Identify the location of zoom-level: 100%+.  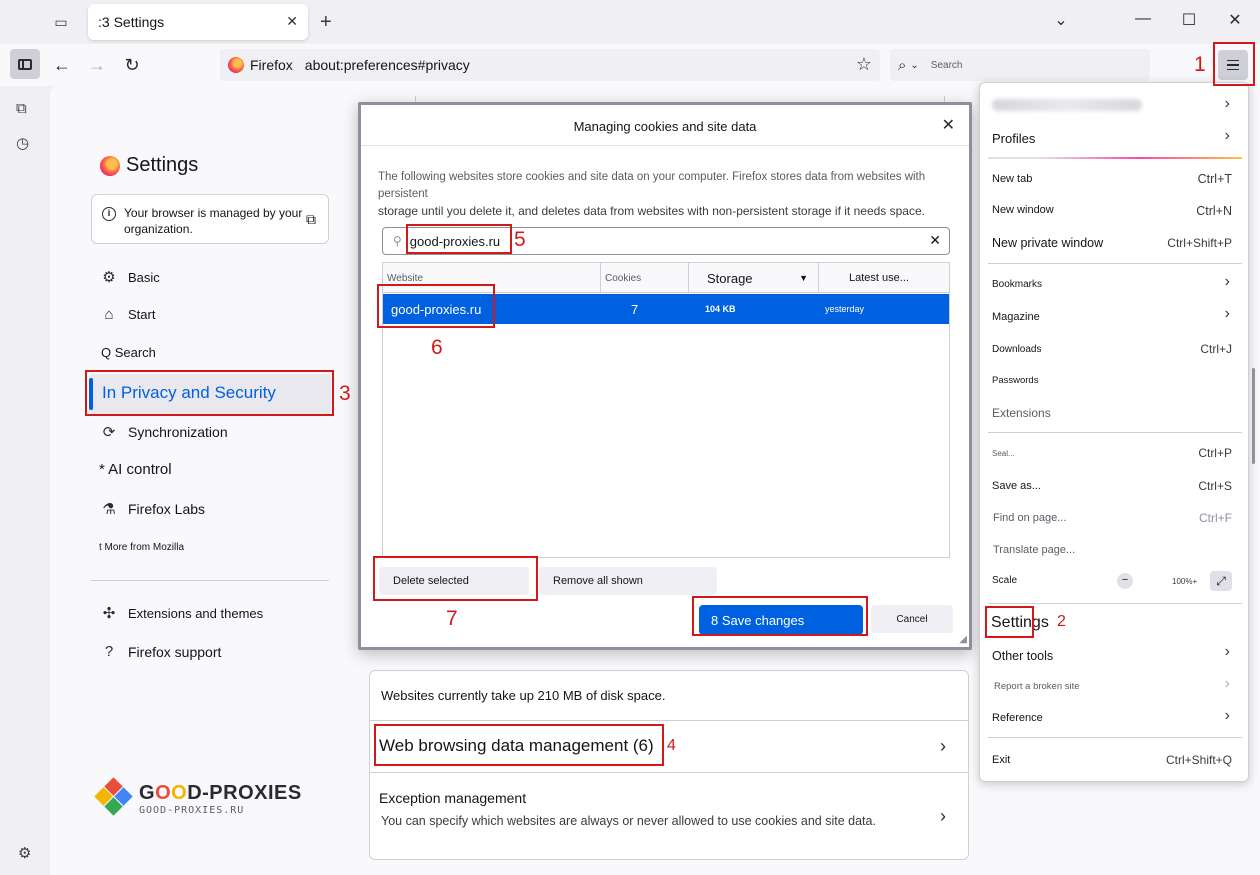
(1184, 581).